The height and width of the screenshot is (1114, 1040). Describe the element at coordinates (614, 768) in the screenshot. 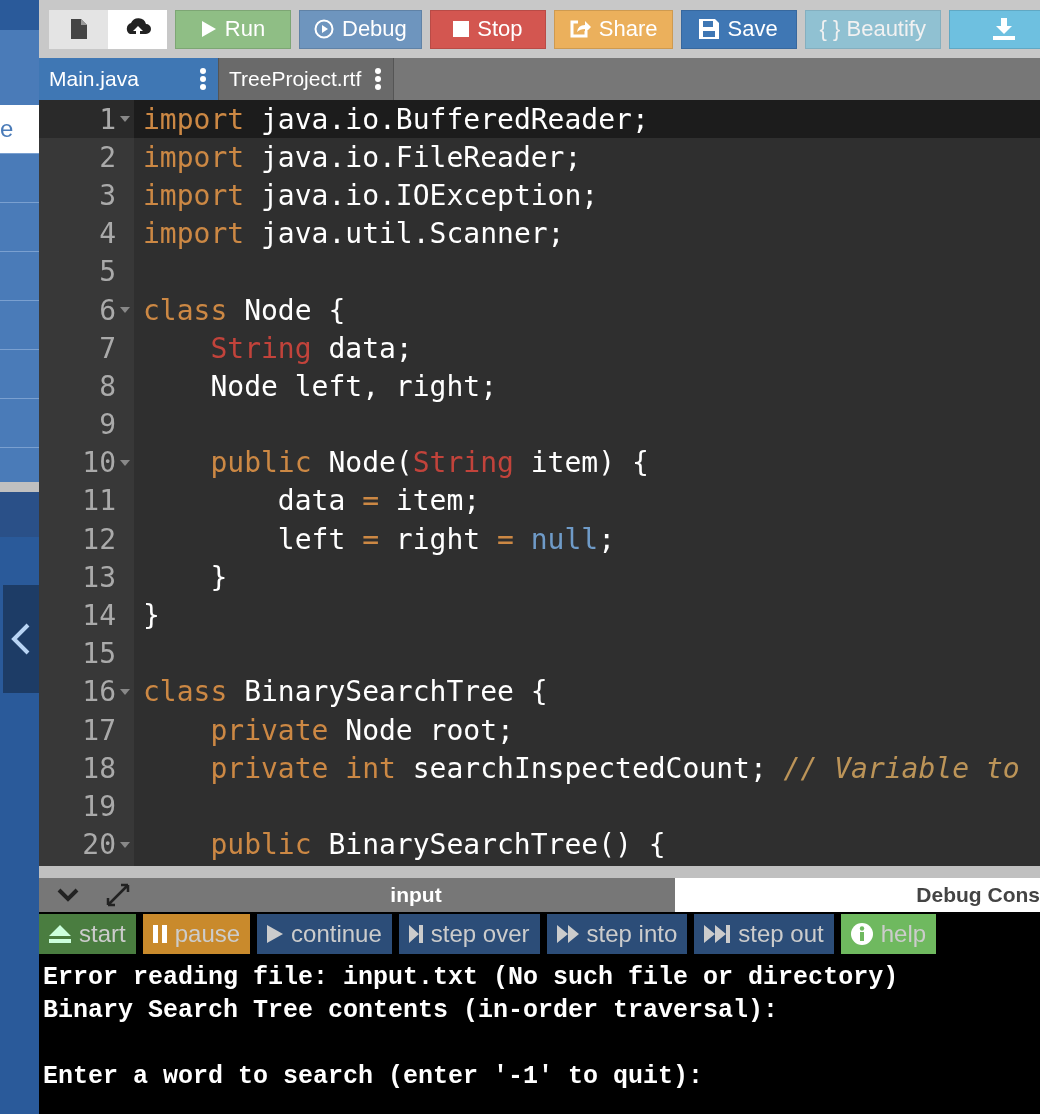

I see `code-line: private int searchInspectedCount; // Variable to` at that location.